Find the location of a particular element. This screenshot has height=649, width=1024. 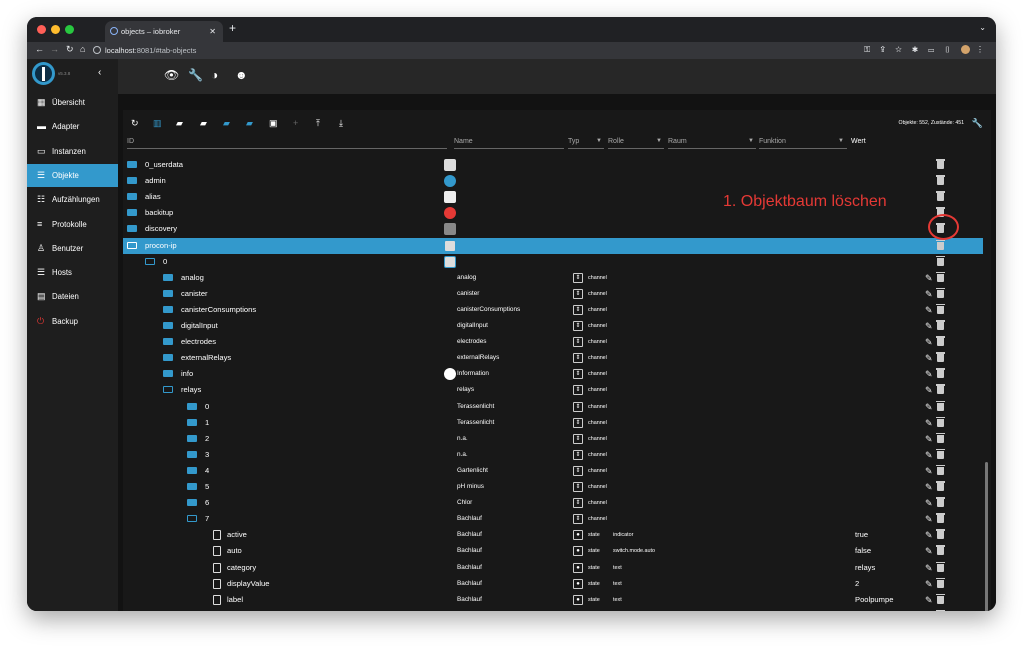

table-row: relays relays ⇕ channel ✎ is located at coordinates (553, 390).